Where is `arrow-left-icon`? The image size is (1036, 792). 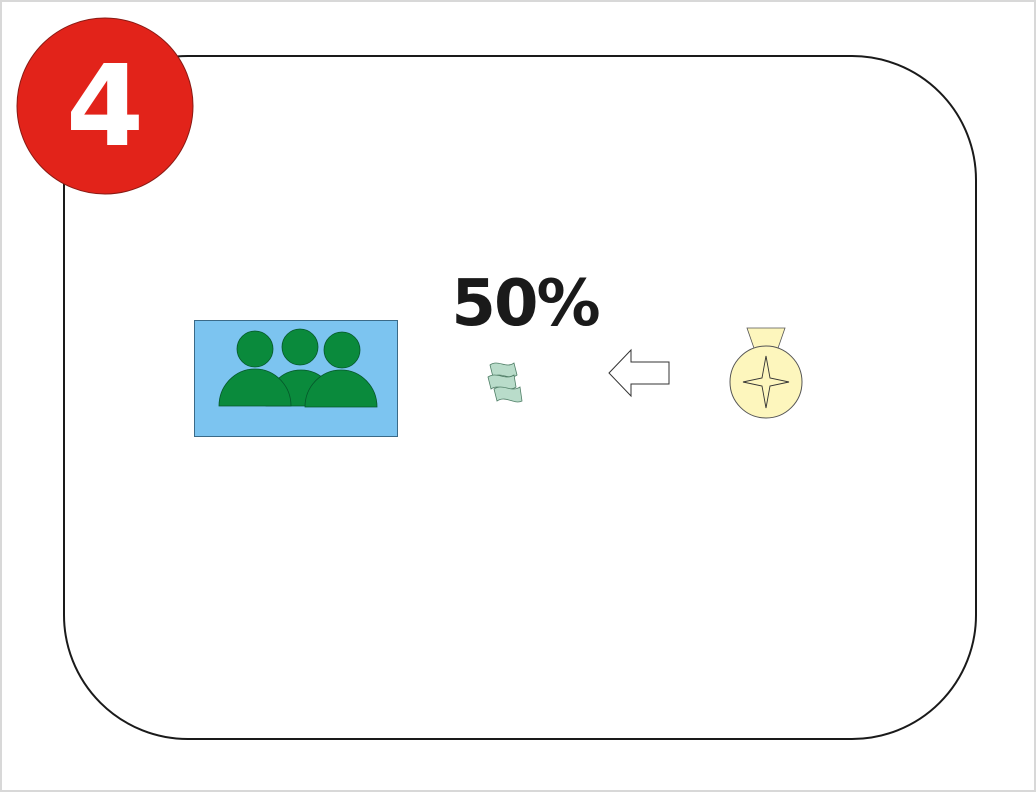
arrow-left-icon is located at coordinates (639, 373).